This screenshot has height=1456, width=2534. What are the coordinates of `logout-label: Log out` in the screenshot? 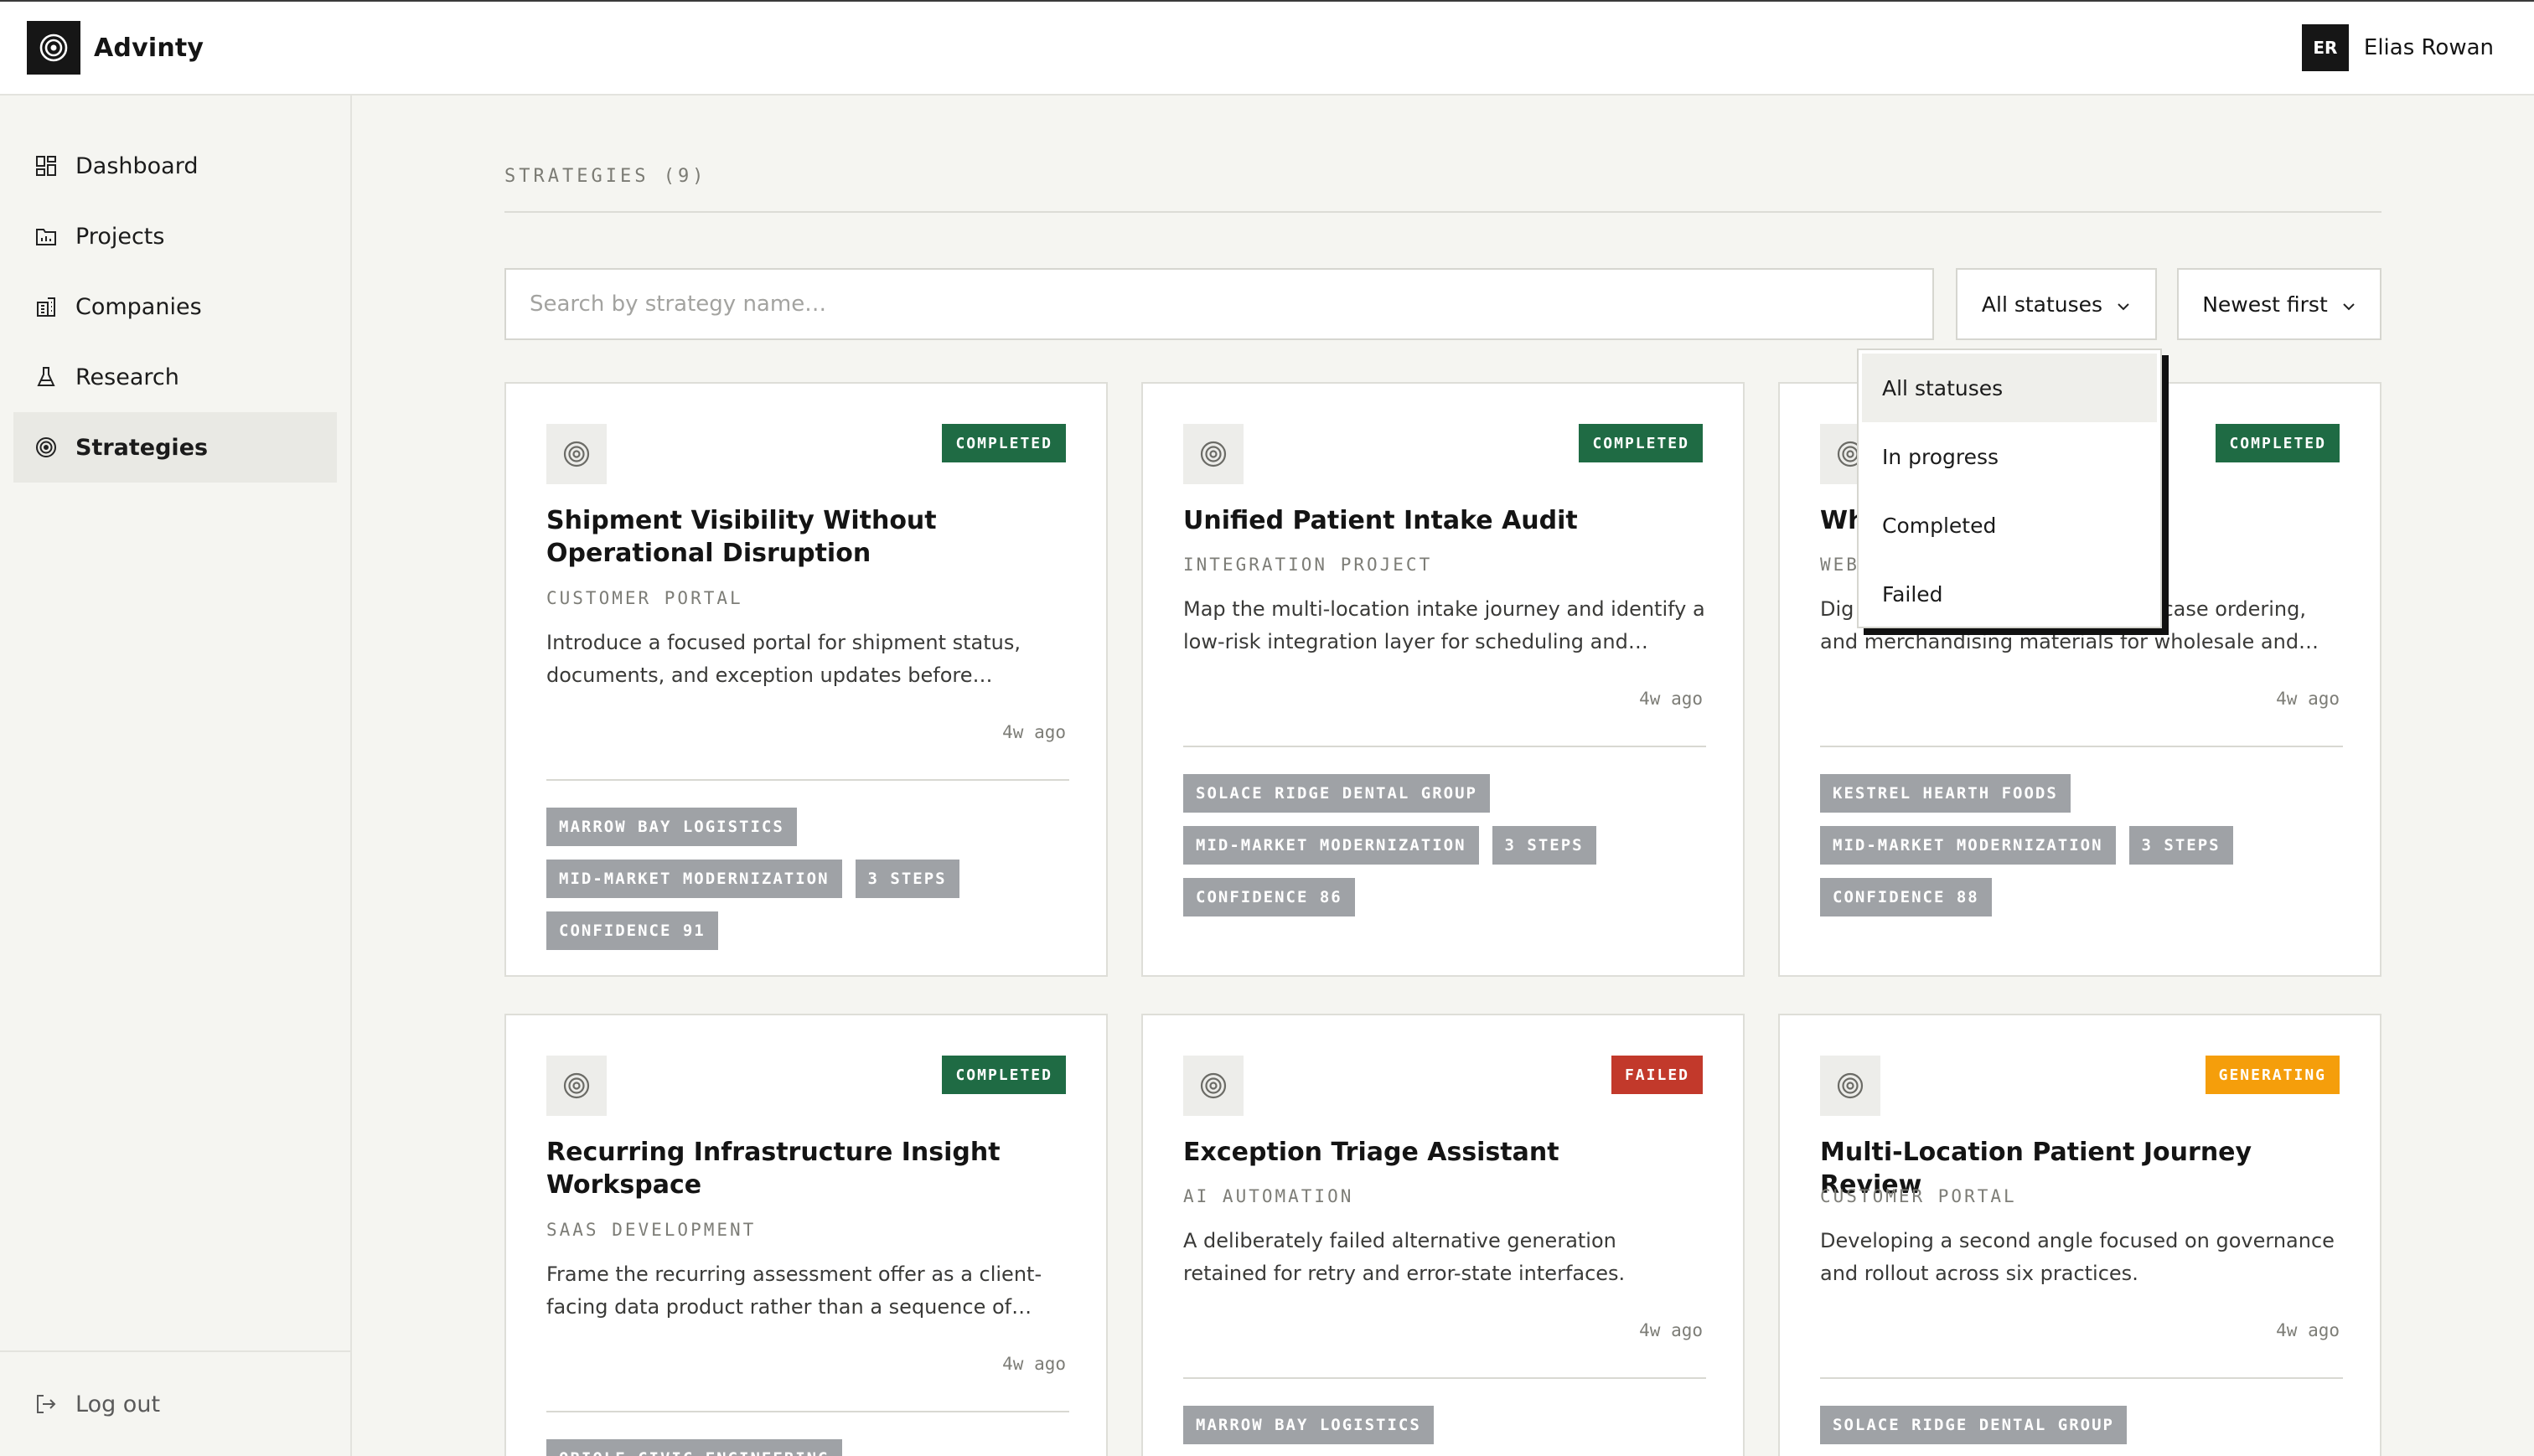 It's located at (118, 1404).